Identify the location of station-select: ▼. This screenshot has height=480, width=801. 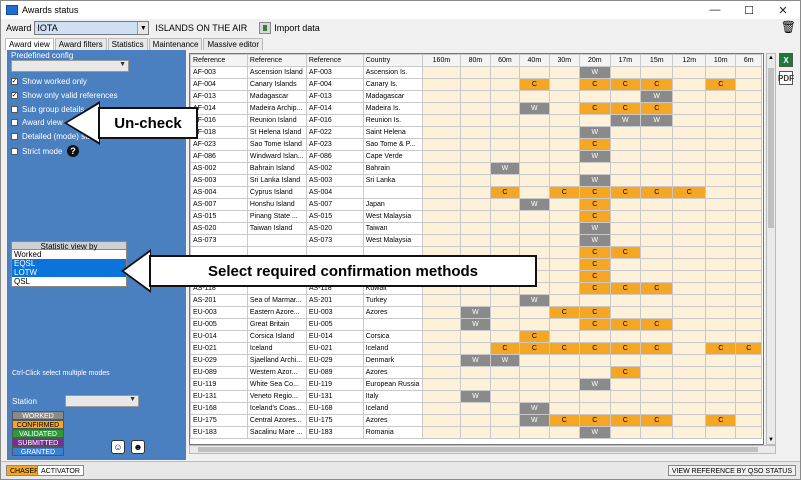
(102, 401).